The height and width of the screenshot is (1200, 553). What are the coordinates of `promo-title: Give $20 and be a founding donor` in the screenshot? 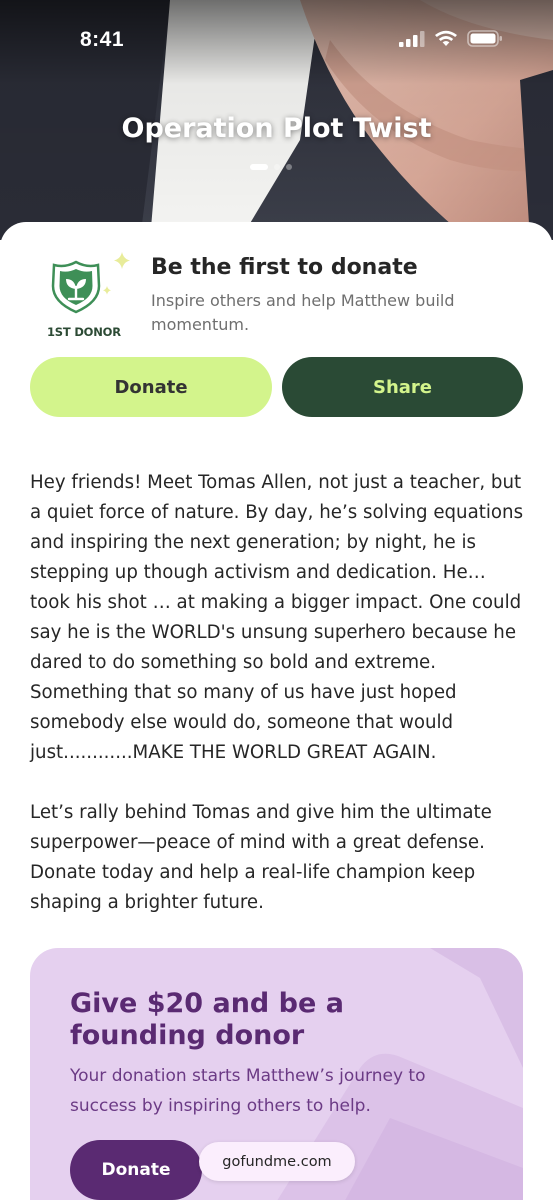 It's located at (207, 1019).